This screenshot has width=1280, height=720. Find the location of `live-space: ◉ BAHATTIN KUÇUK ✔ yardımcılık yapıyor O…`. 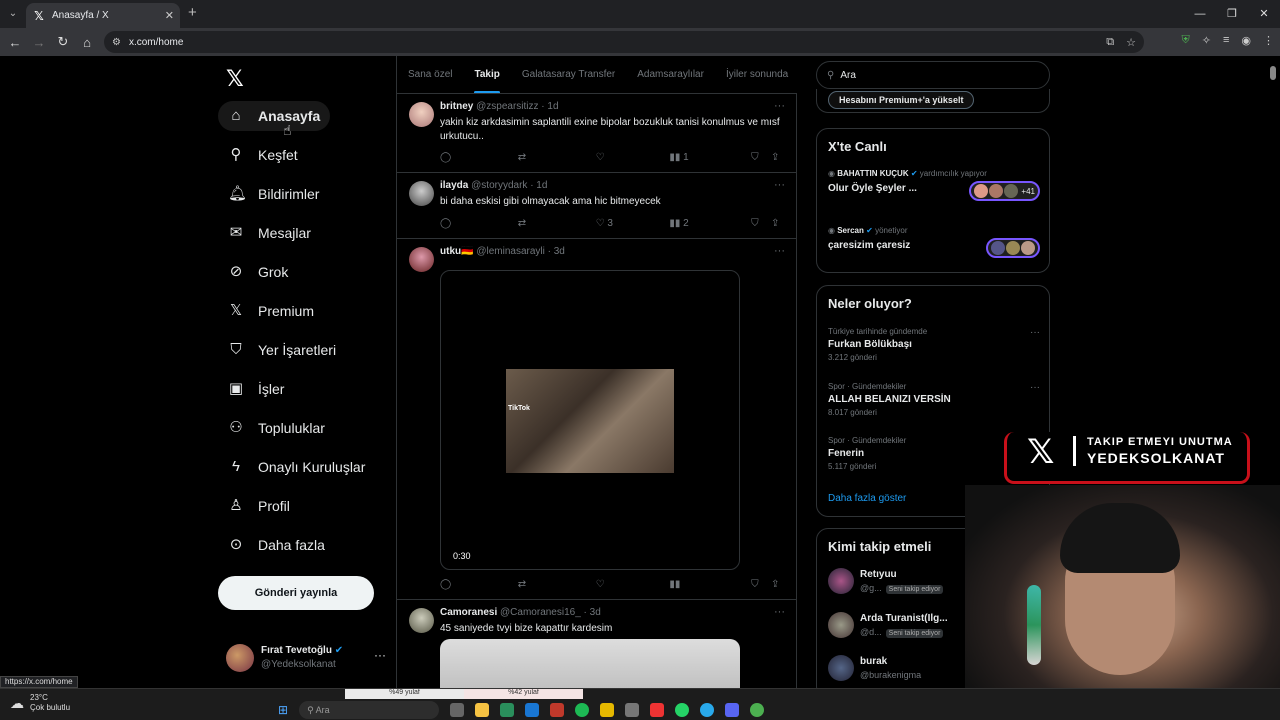

live-space: ◉ BAHATTIN KUÇUK ✔ yardımcılık yapıyor O… is located at coordinates (934, 189).